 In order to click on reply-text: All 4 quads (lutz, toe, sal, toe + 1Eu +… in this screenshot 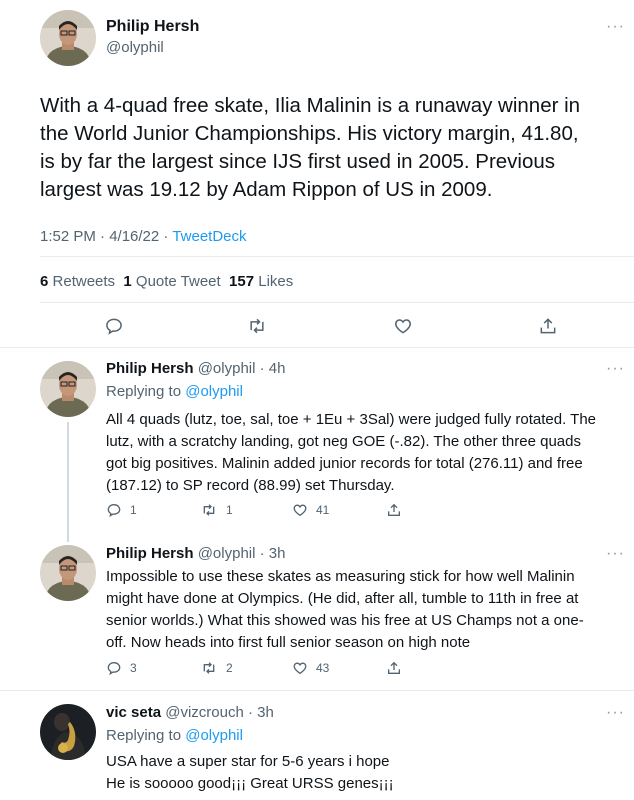, I will do `click(351, 453)`.